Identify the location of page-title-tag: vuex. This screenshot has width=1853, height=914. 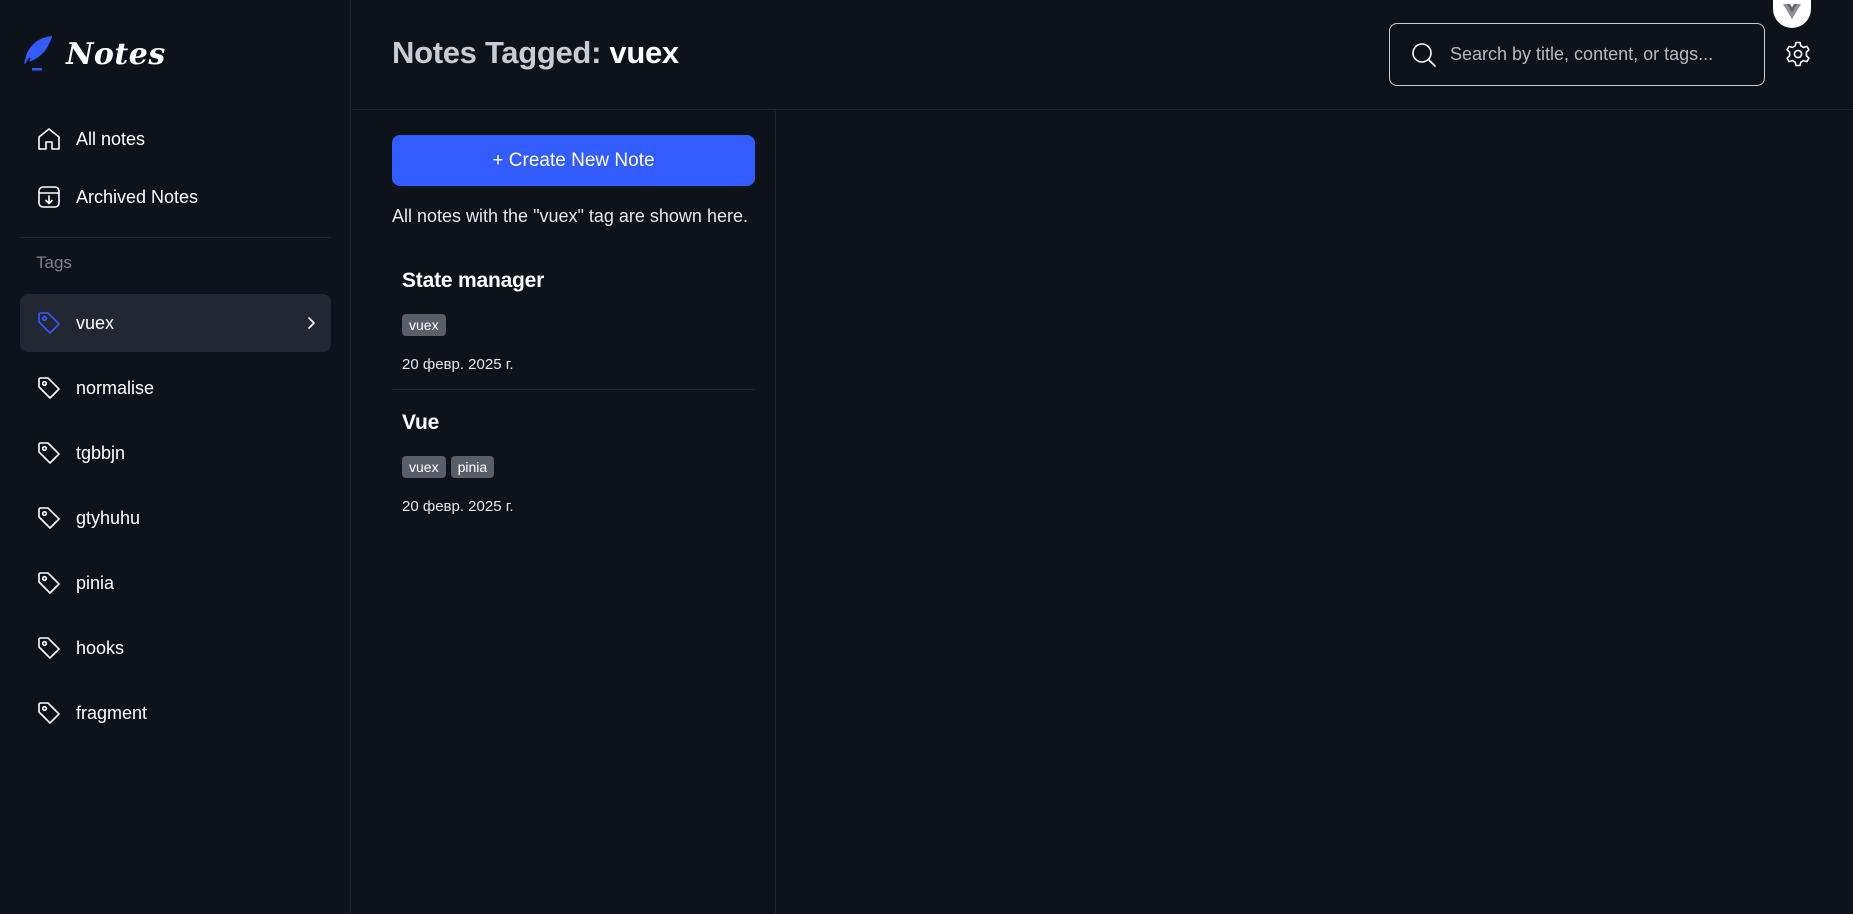
(644, 52).